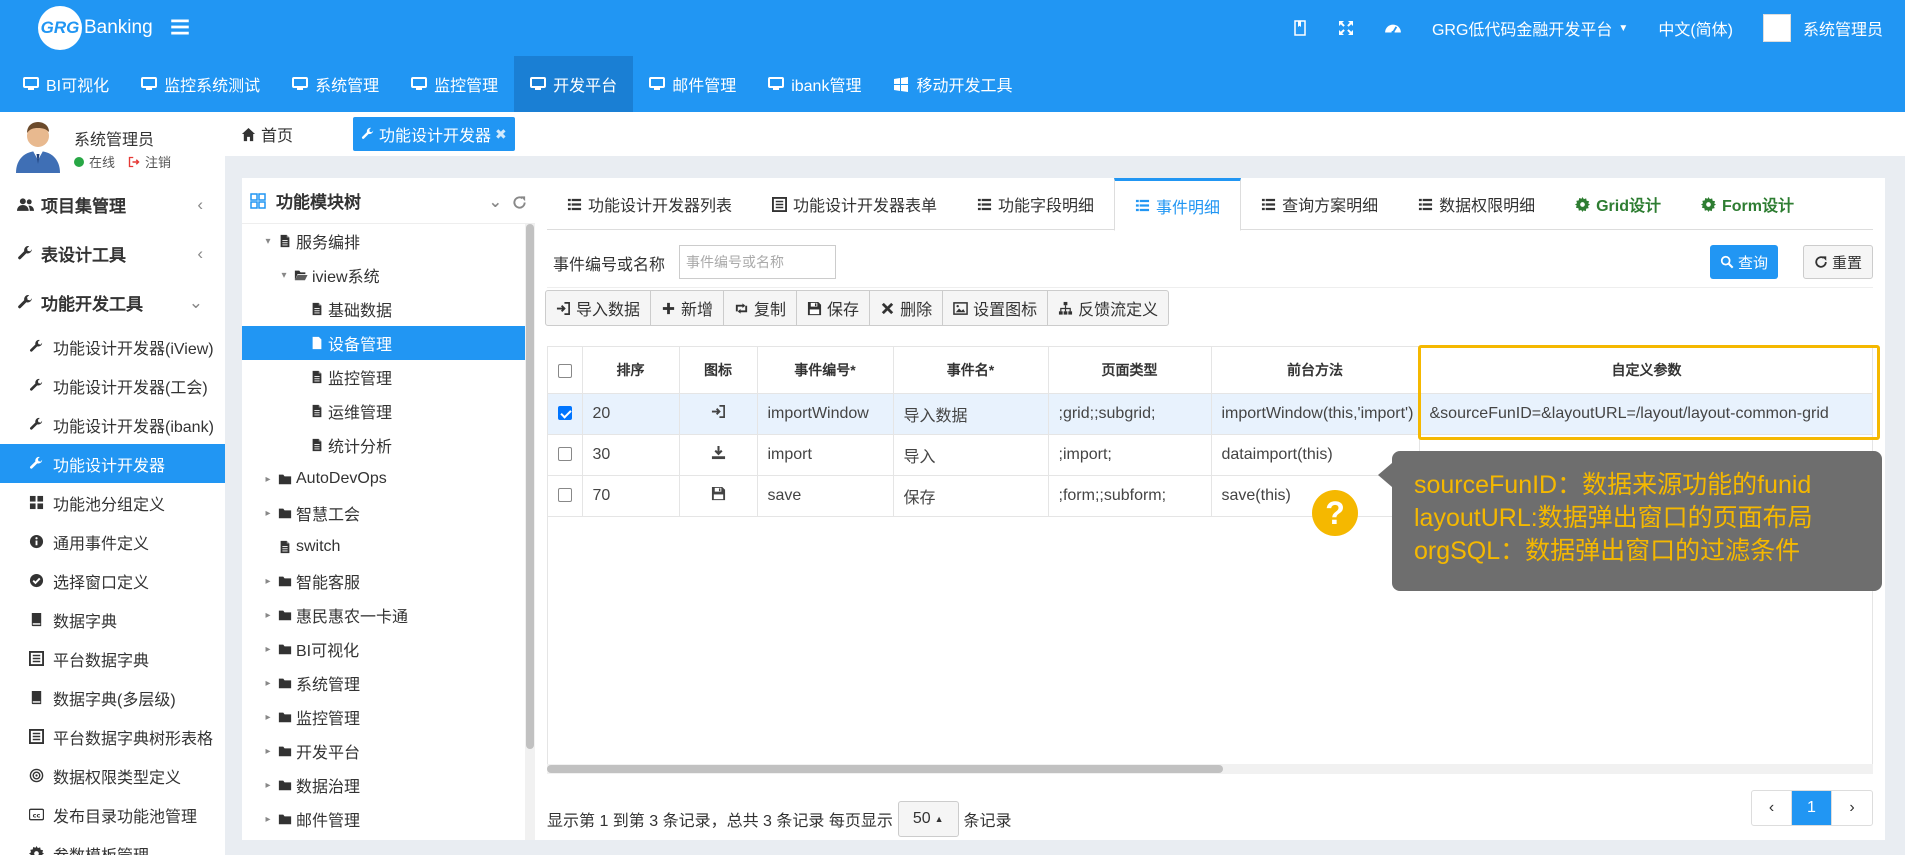  I want to click on tree-node: 监控管理, so click(388, 377).